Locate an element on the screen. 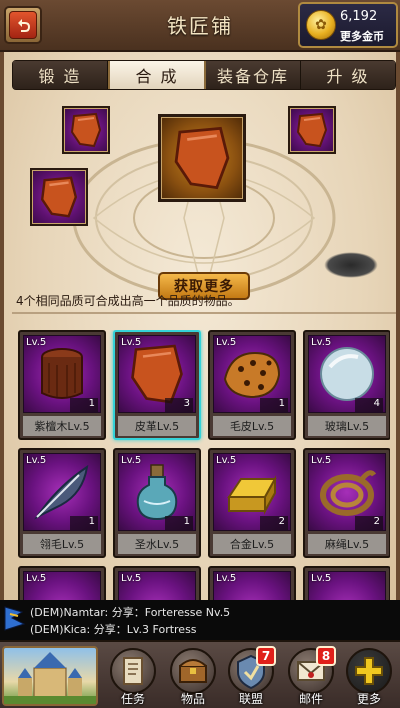  gold-amount: 6,192 is located at coordinates (359, 16).